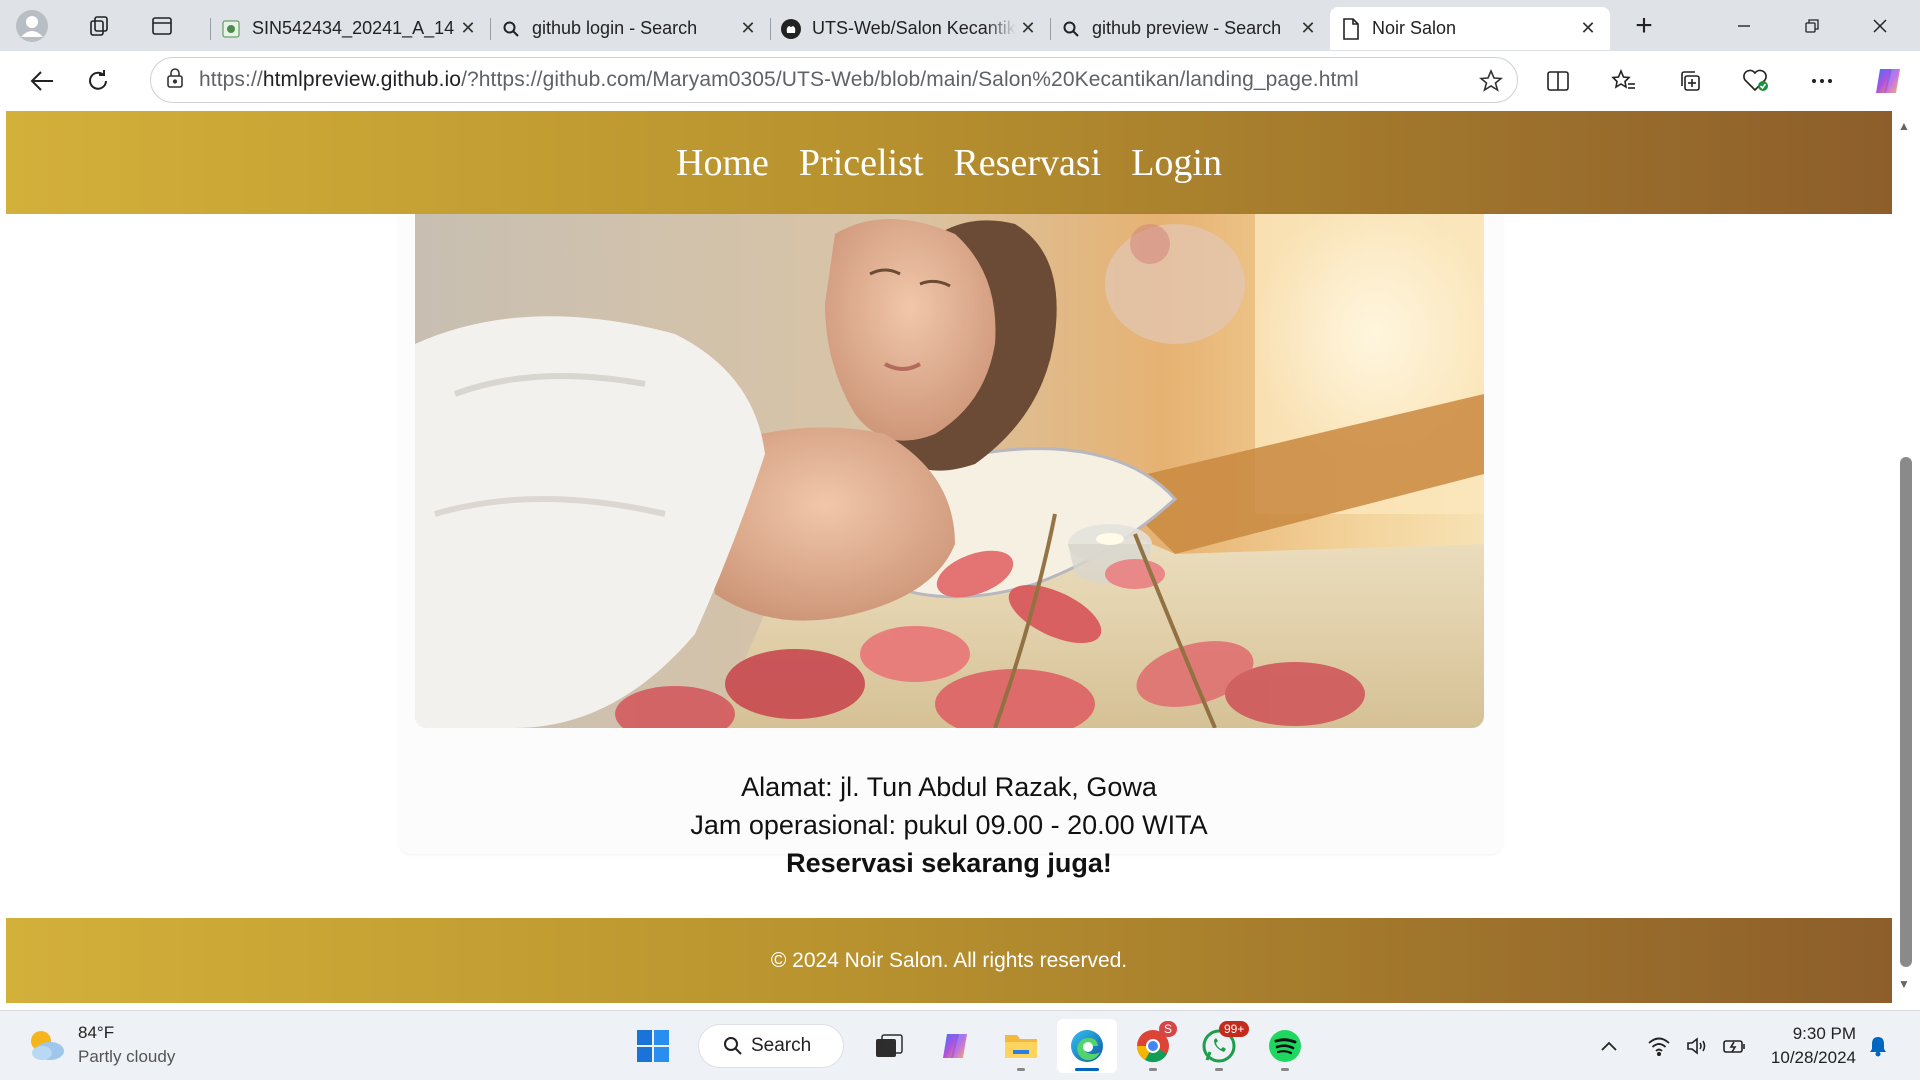  What do you see at coordinates (1744, 25) in the screenshot?
I see `minimize-icon` at bounding box center [1744, 25].